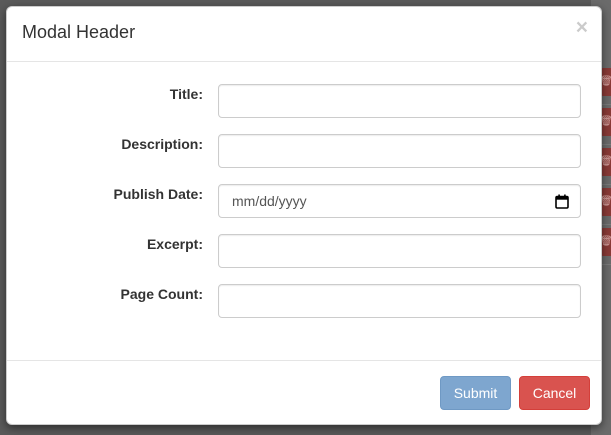  What do you see at coordinates (161, 294) in the screenshot?
I see `page-count-label: Page Count:` at bounding box center [161, 294].